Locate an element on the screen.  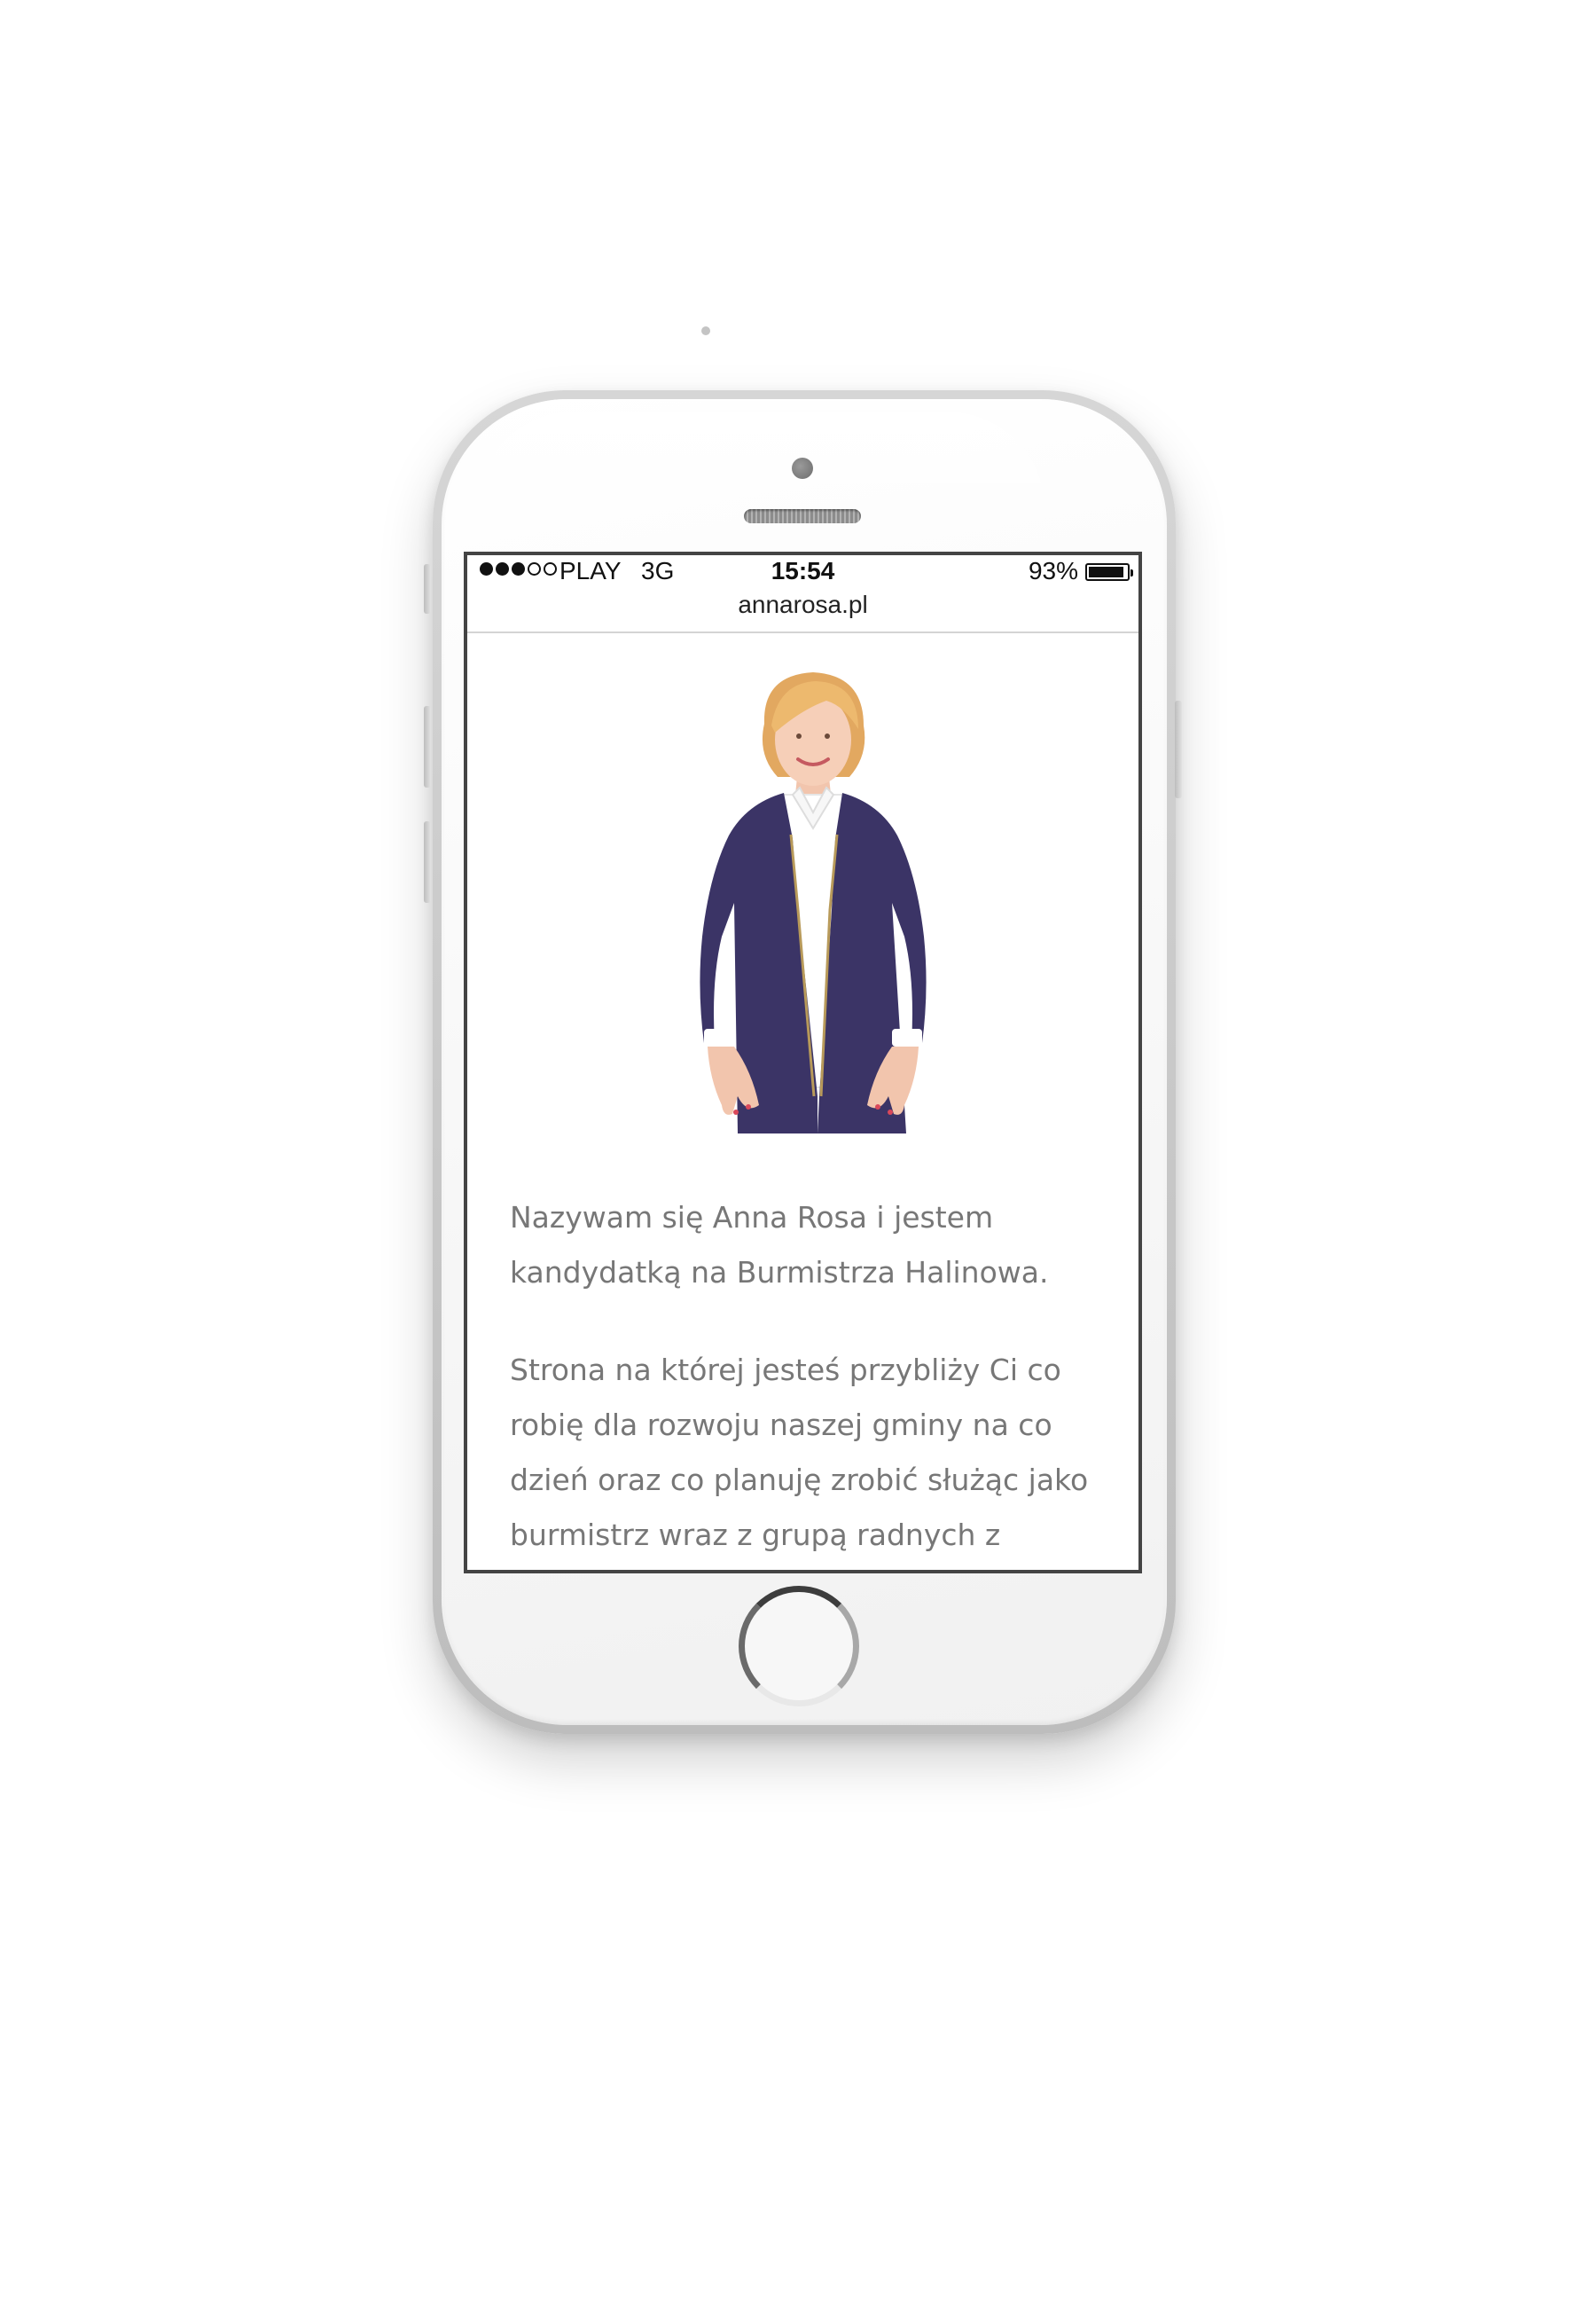
portrait-cuff-left is located at coordinates (719, 1038).